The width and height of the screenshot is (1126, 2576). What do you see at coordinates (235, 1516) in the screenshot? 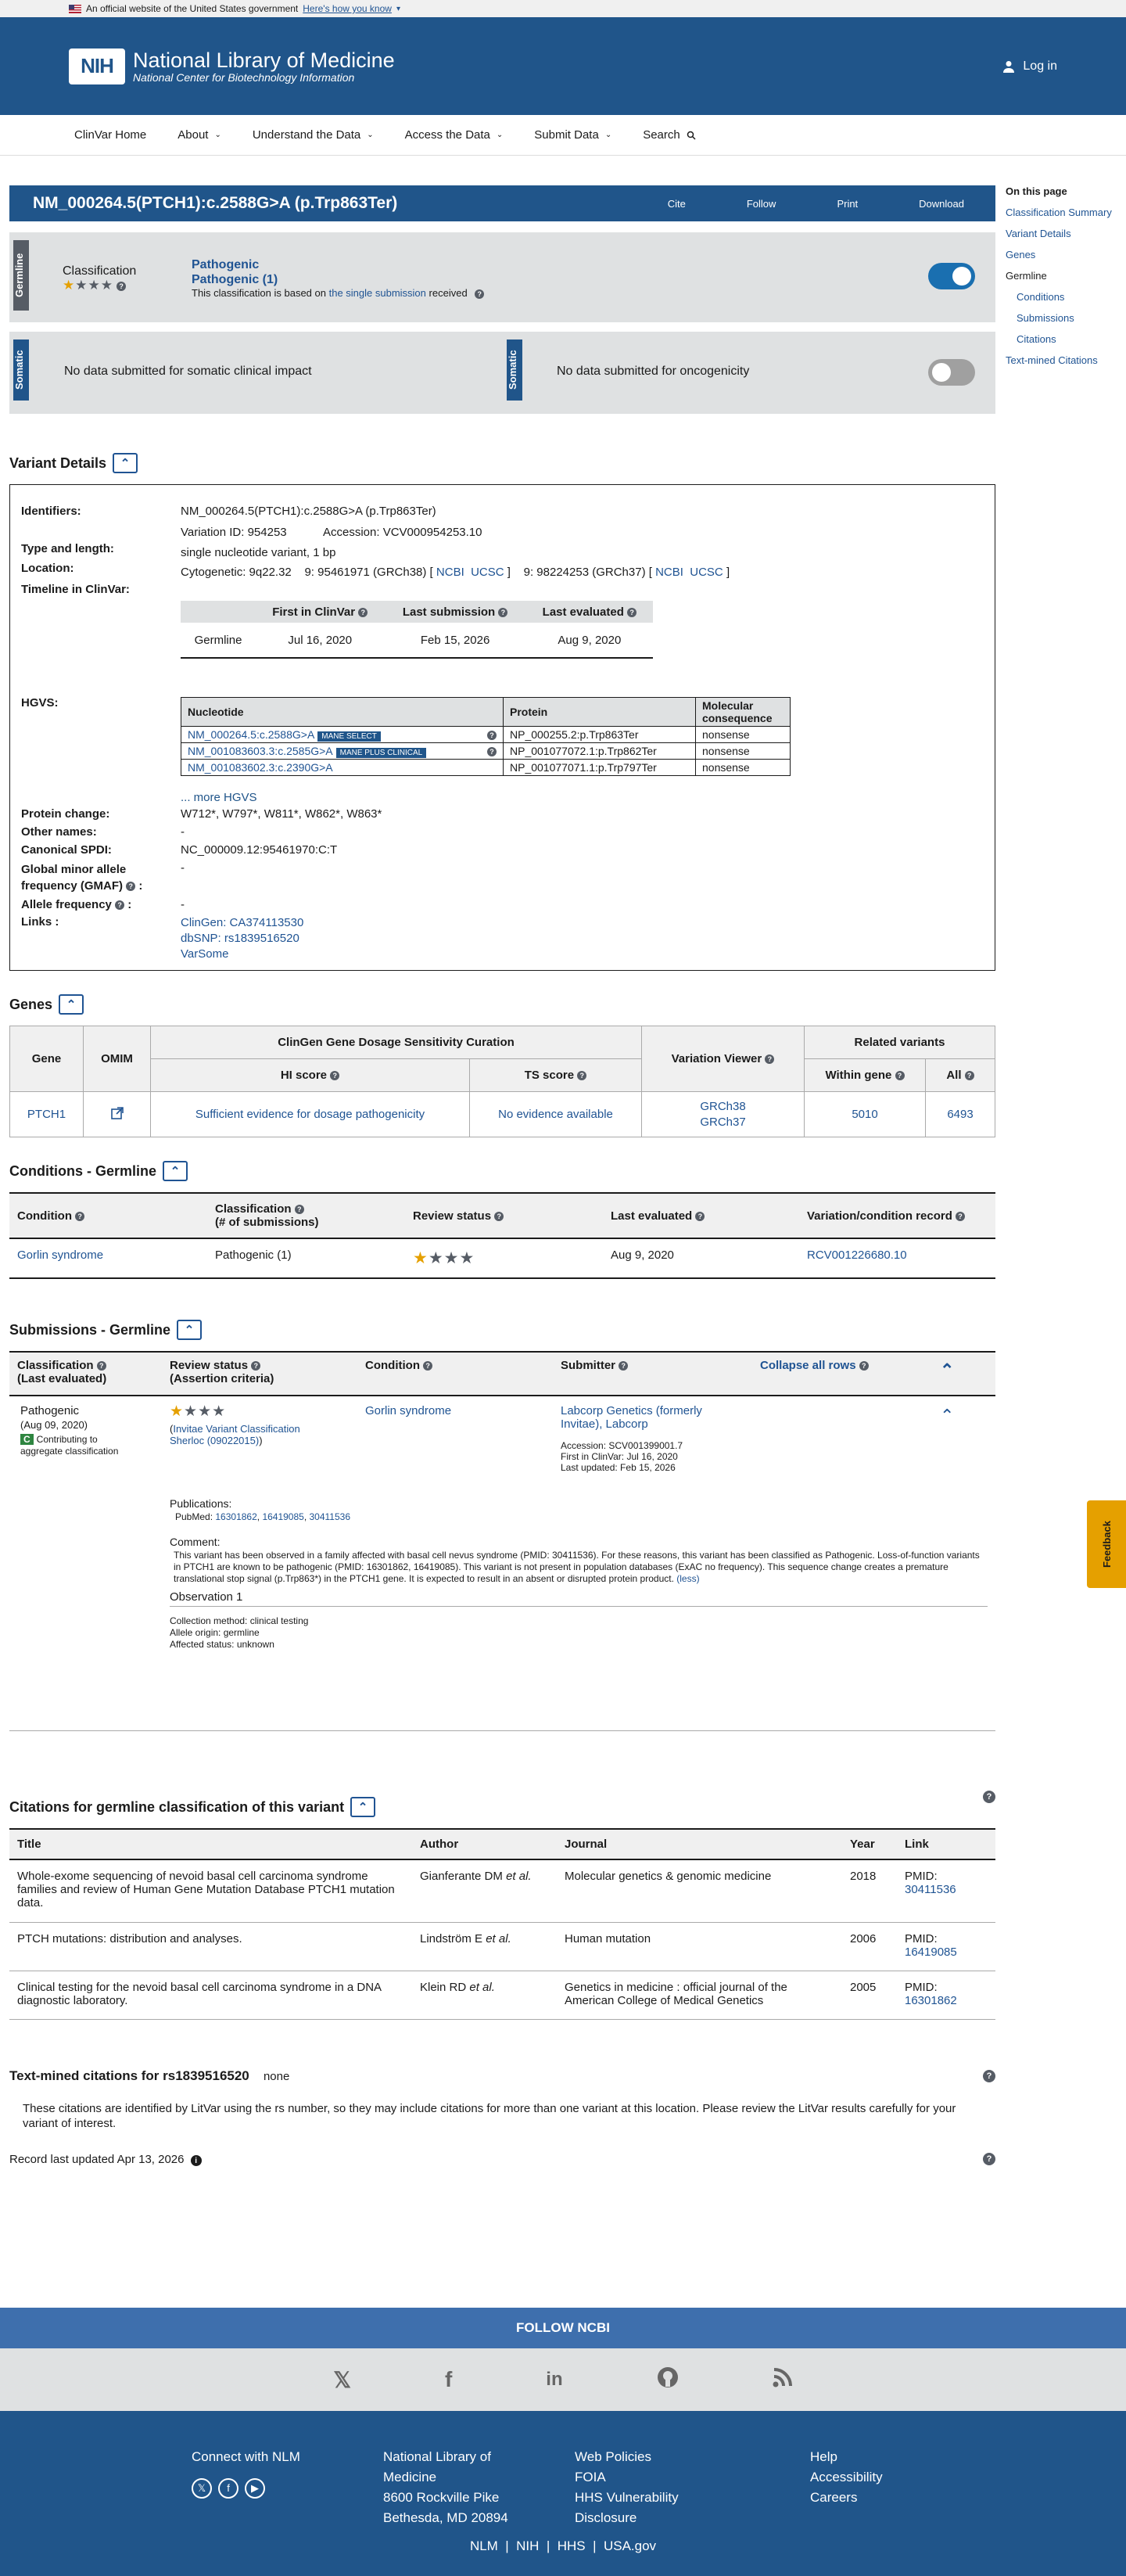
I see `pubmed-link: 16301862` at bounding box center [235, 1516].